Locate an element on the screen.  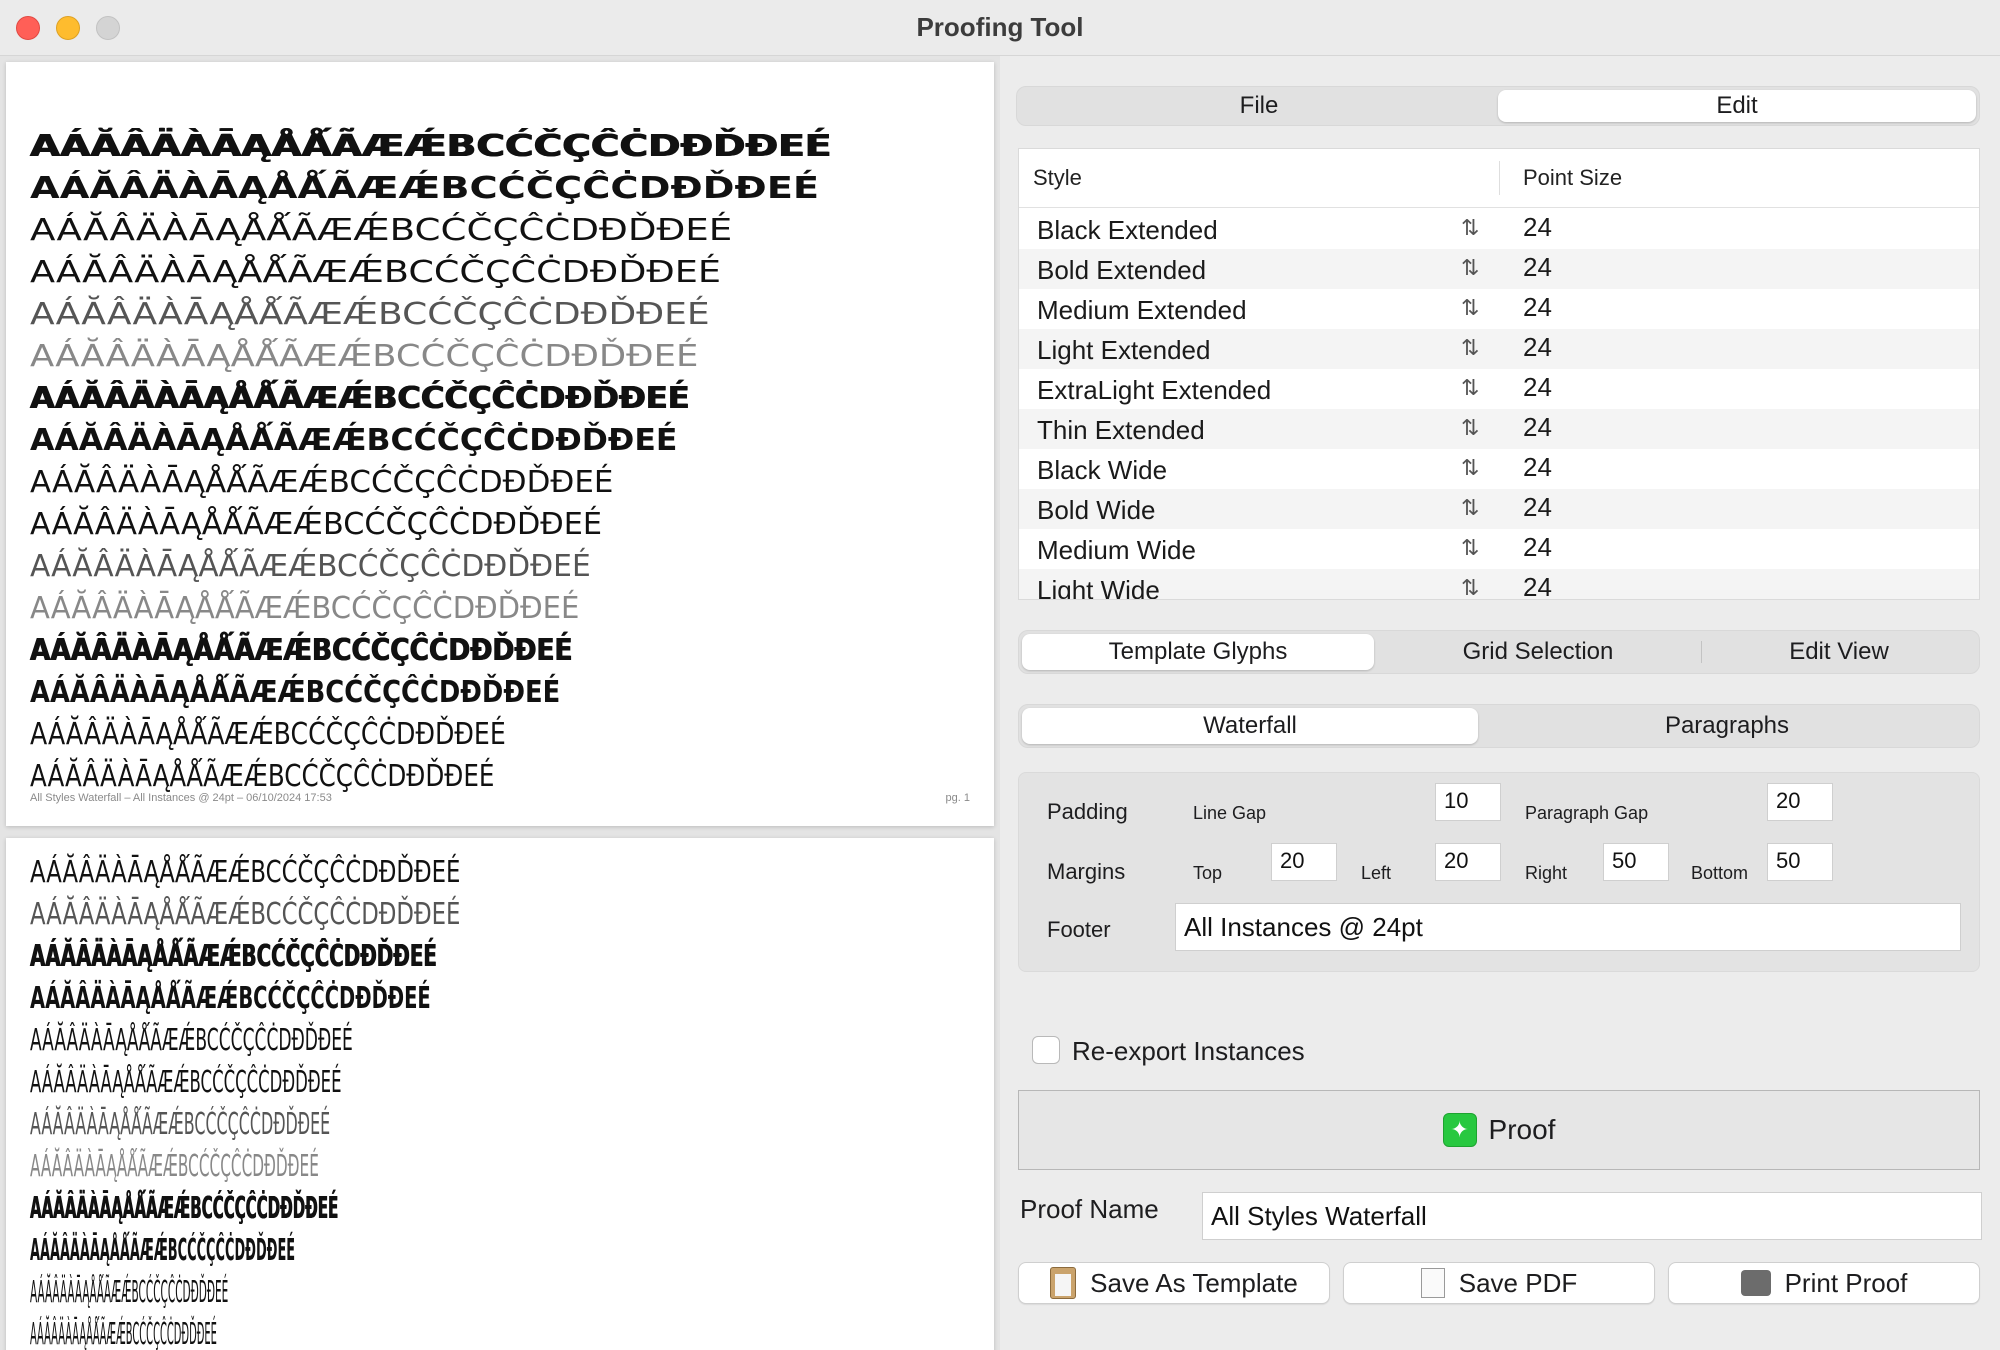
tab-edit-view: Edit View is located at coordinates (1839, 652).